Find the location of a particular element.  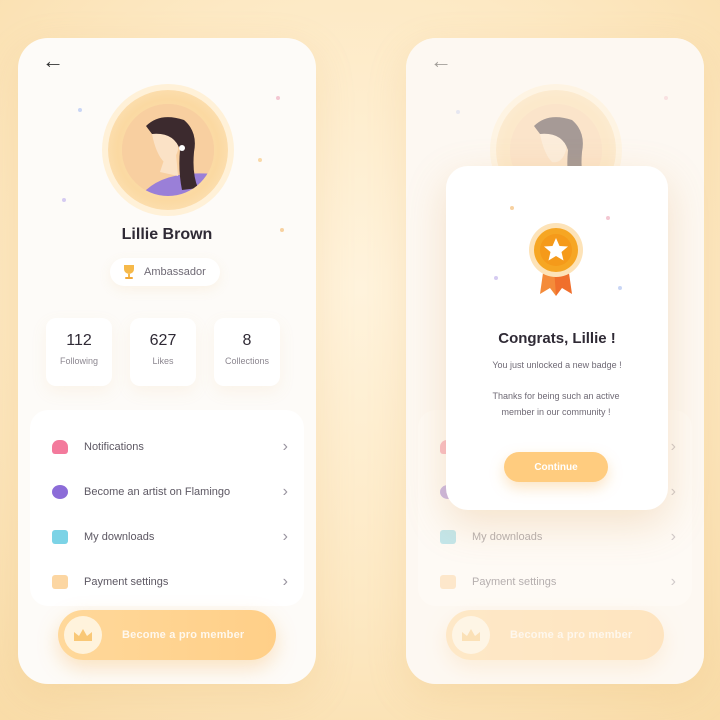

pro-member-button: Become a pro member is located at coordinates (167, 635).